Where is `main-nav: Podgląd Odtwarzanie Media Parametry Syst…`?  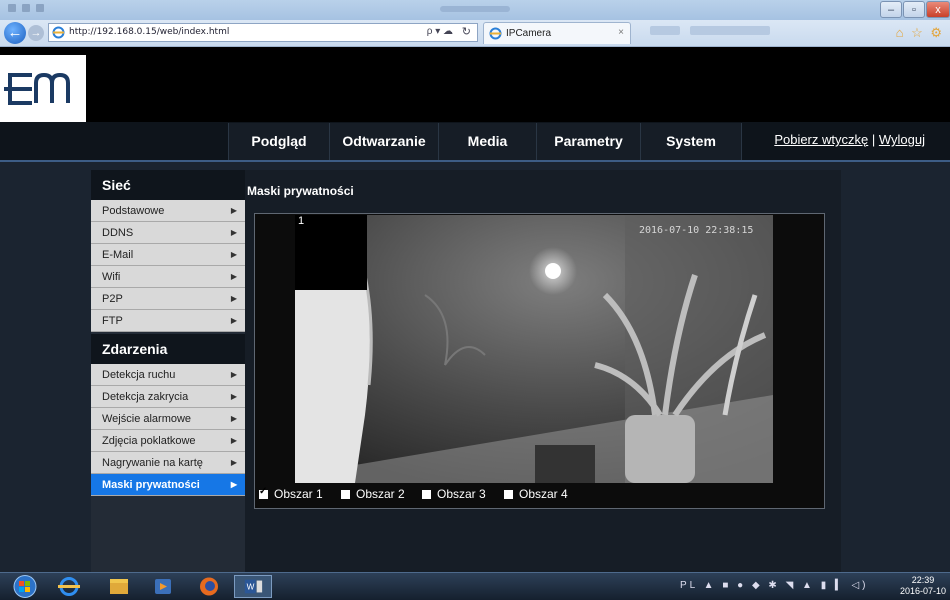 main-nav: Podgląd Odtwarzanie Media Parametry Syst… is located at coordinates (475, 142).